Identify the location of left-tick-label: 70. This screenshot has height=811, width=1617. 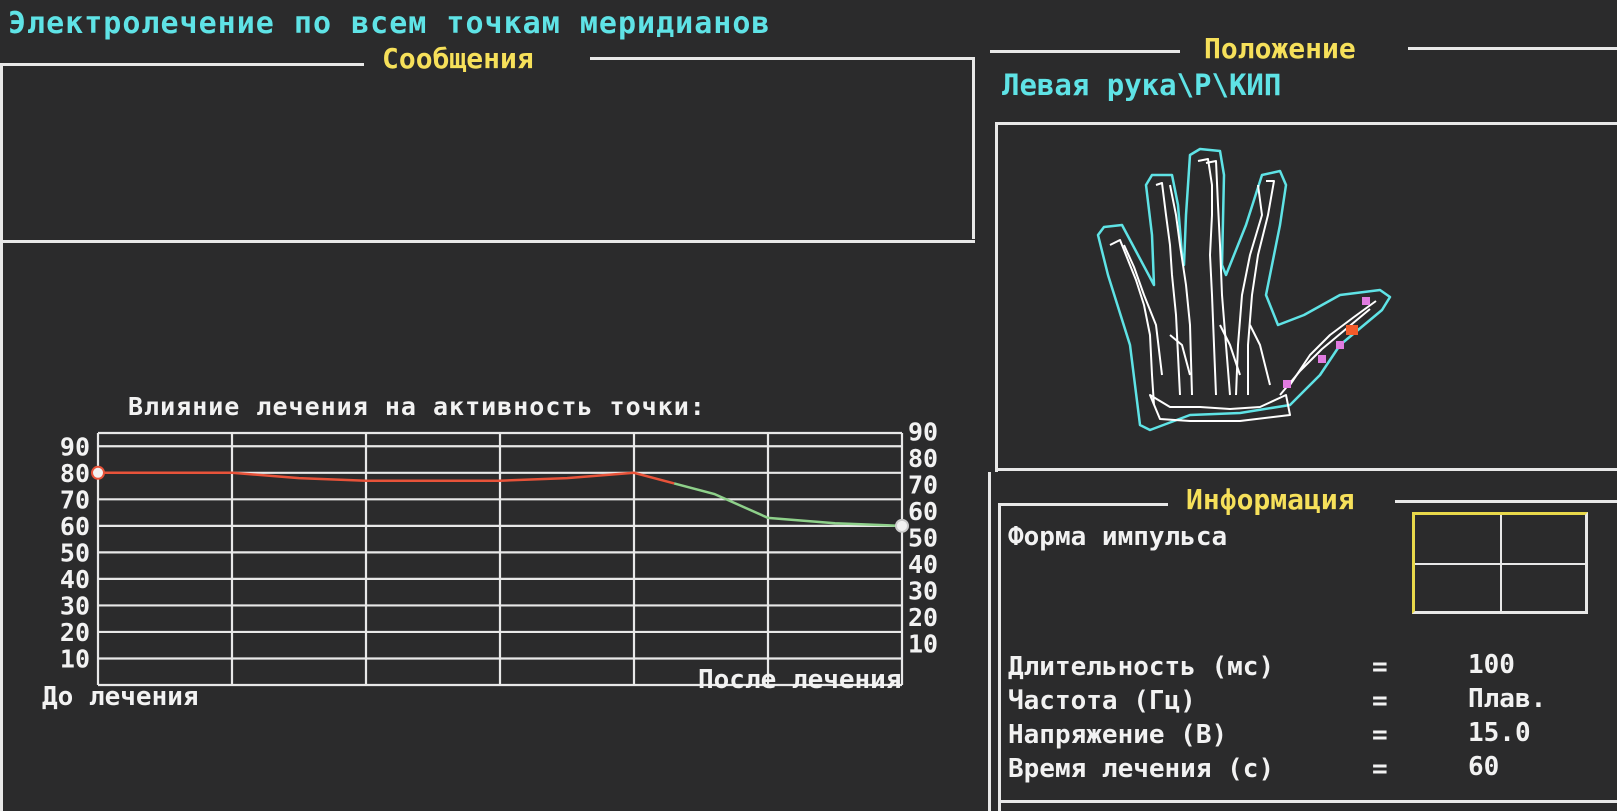
(75, 499).